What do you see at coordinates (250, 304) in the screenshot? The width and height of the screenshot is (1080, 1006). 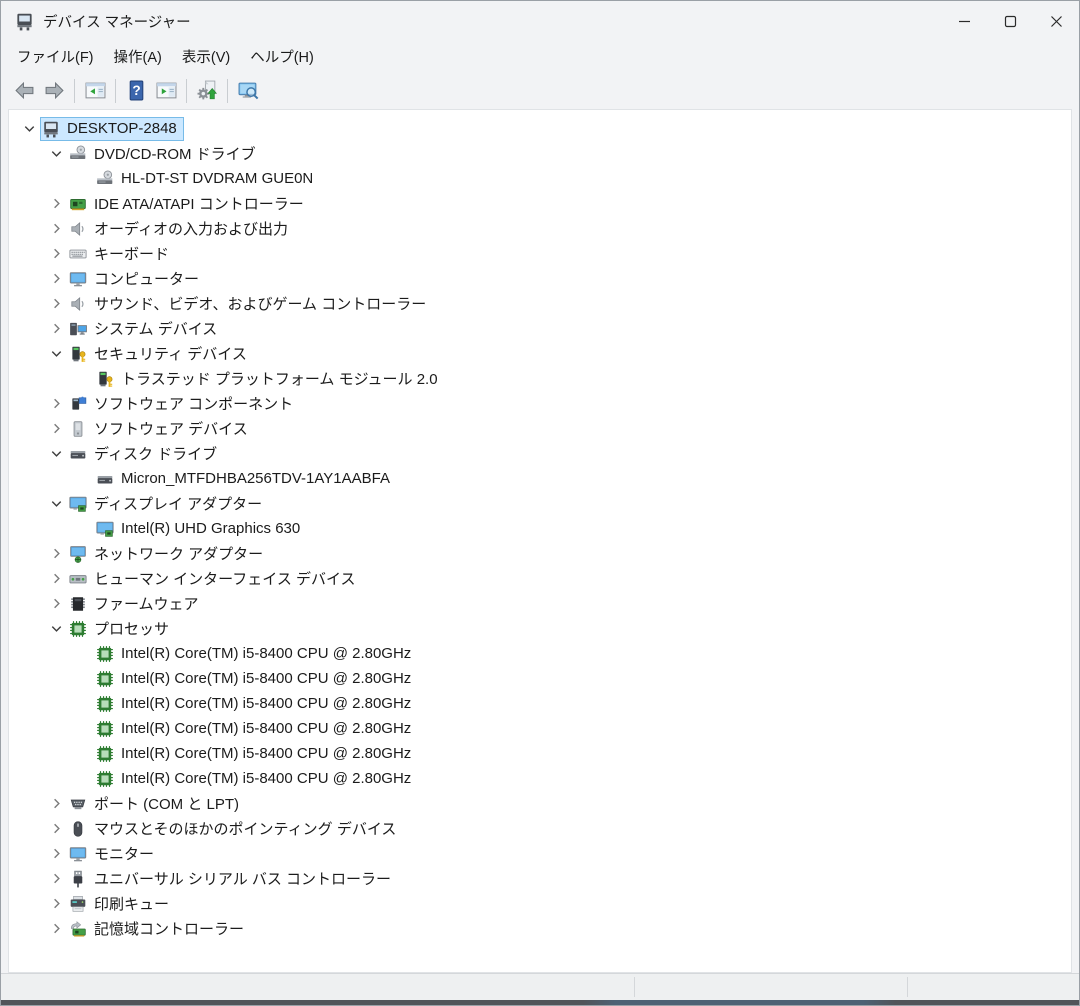 I see `tree-item: サウンド、ビデオ、およびゲーム コントローラー` at bounding box center [250, 304].